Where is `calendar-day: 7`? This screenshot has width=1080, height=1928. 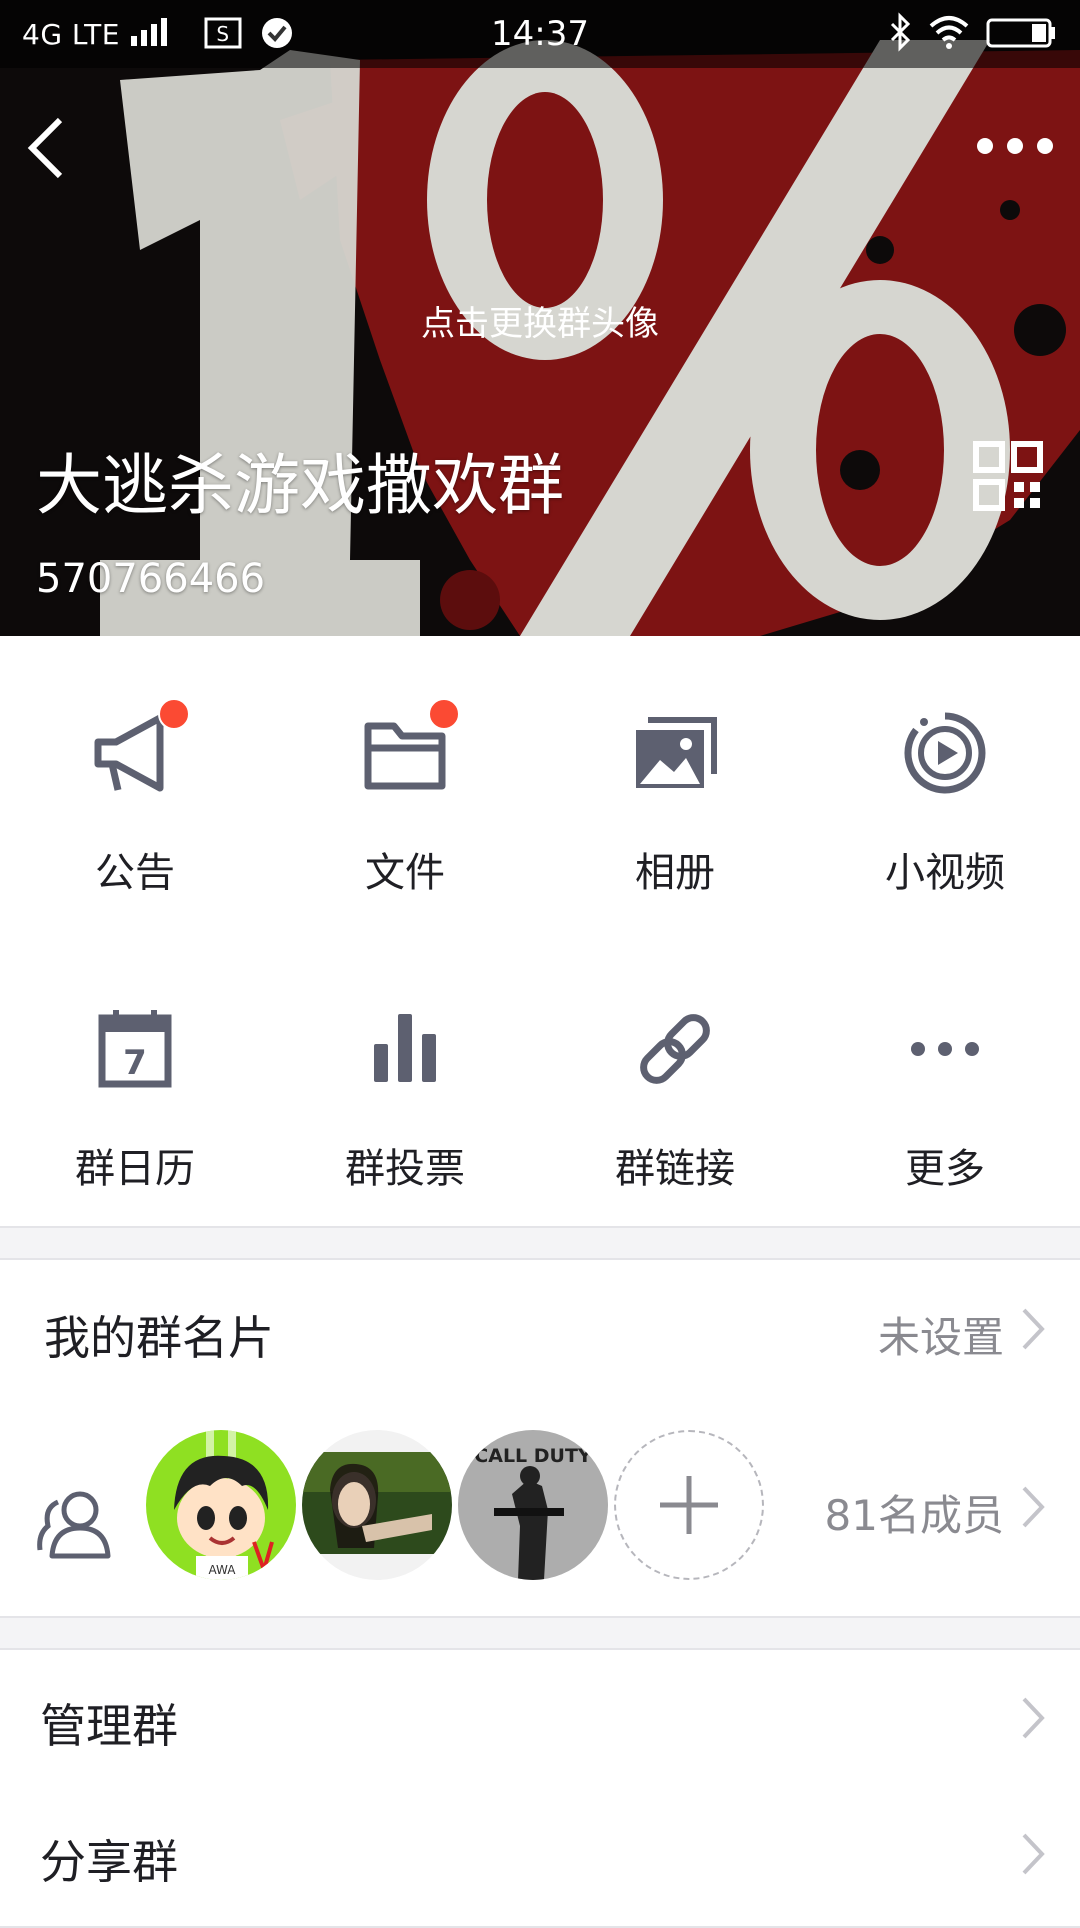
calendar-day: 7 is located at coordinates (135, 1063).